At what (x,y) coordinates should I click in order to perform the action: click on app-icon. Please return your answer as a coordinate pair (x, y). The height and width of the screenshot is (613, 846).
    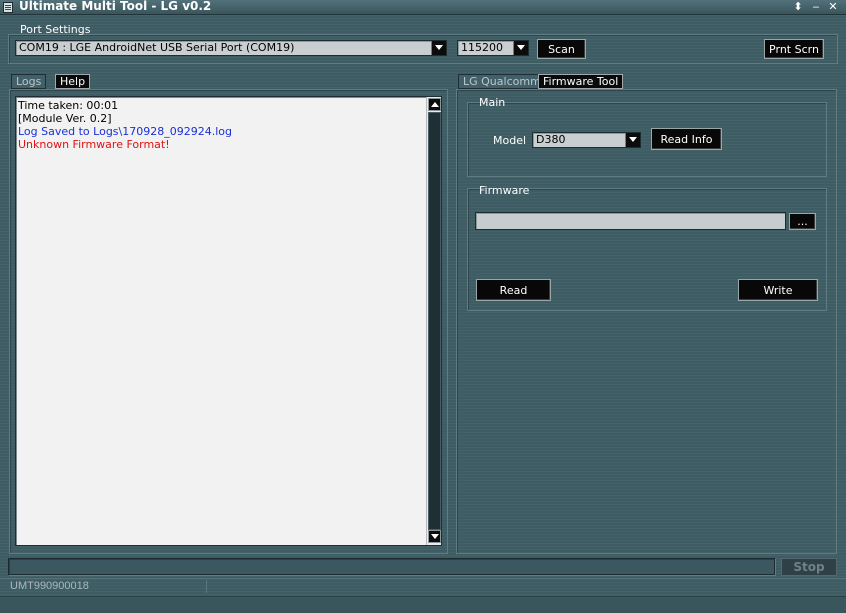
    Looking at the image, I should click on (8, 7).